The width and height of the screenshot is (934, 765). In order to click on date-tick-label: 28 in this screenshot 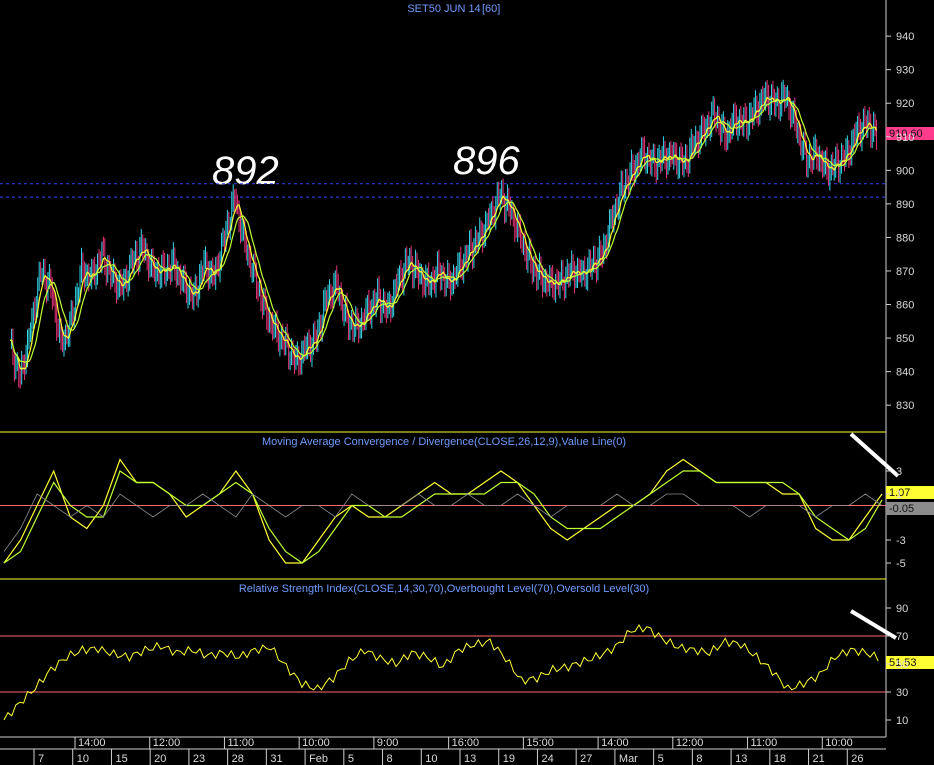, I will do `click(238, 759)`.